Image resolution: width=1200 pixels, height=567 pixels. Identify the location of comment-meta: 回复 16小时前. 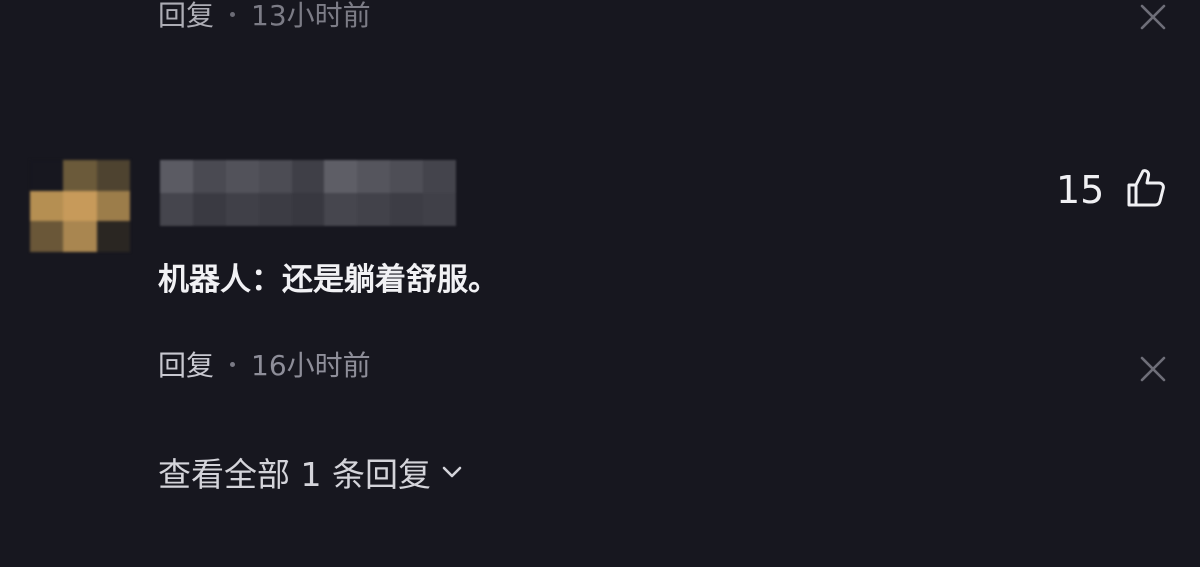
(264, 364).